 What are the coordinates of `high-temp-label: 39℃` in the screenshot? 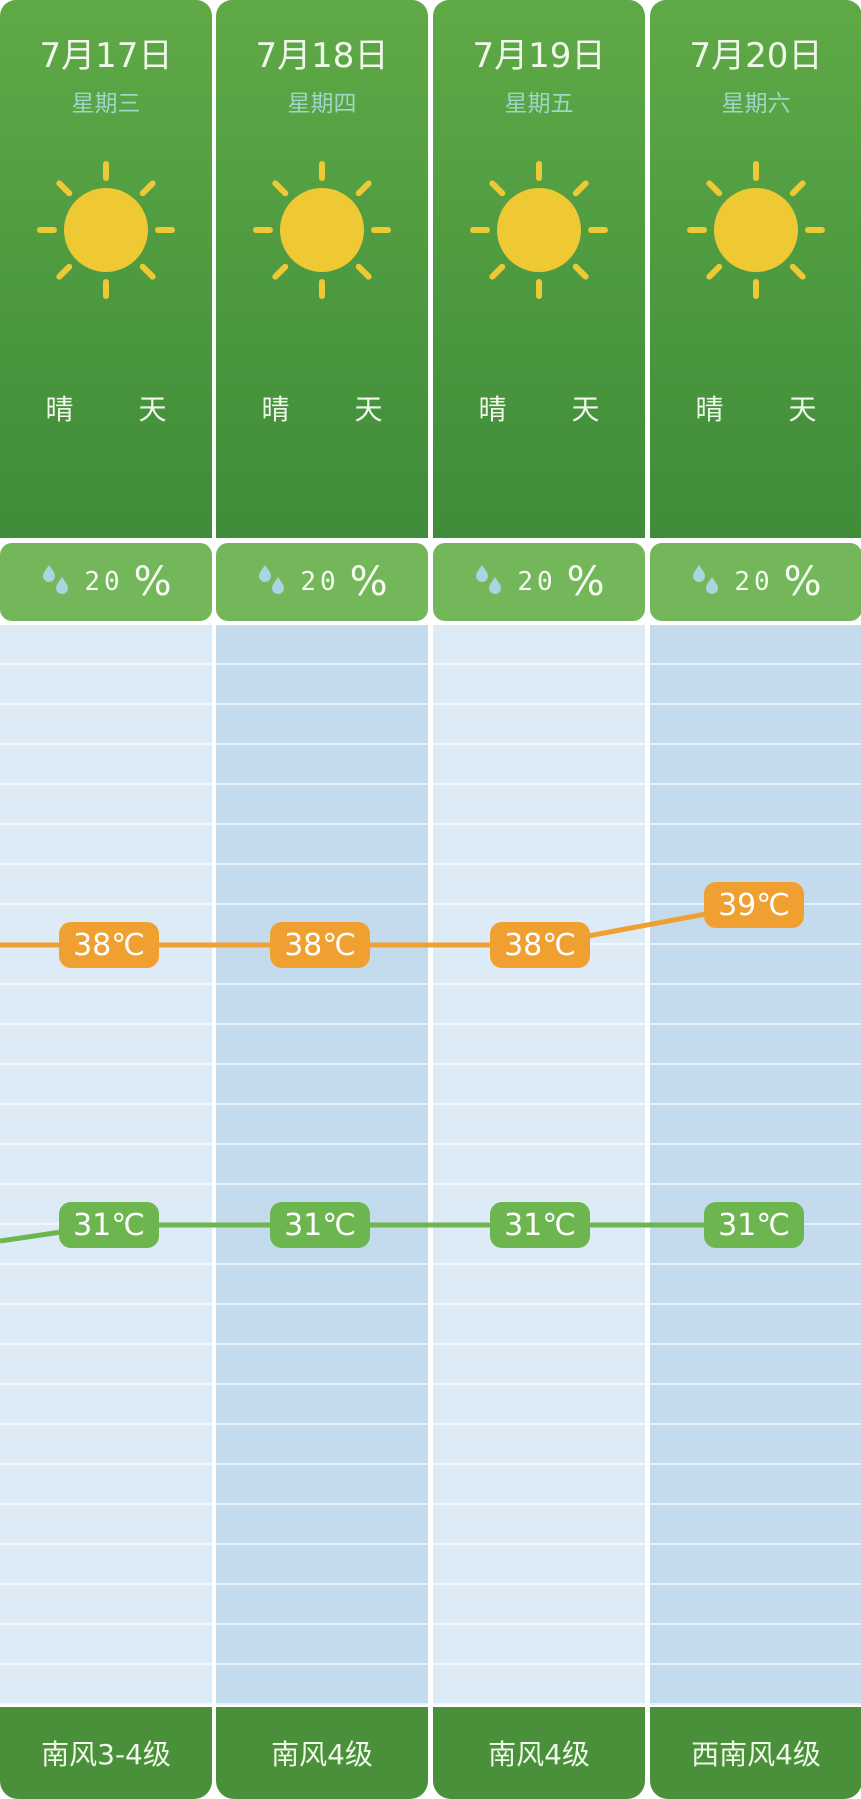 It's located at (754, 905).